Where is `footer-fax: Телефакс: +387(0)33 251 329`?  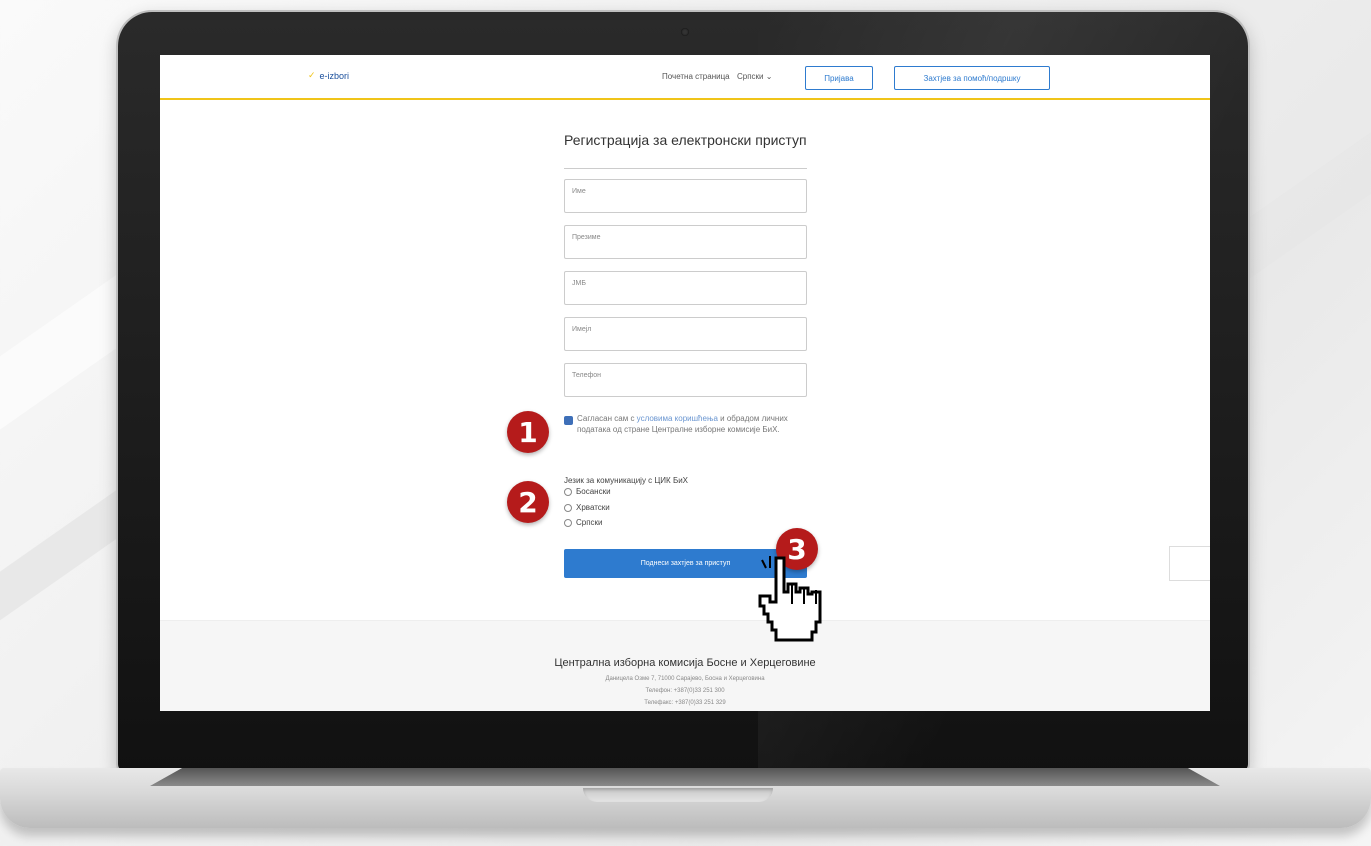
footer-fax: Телефакс: +387(0)33 251 329 is located at coordinates (685, 703).